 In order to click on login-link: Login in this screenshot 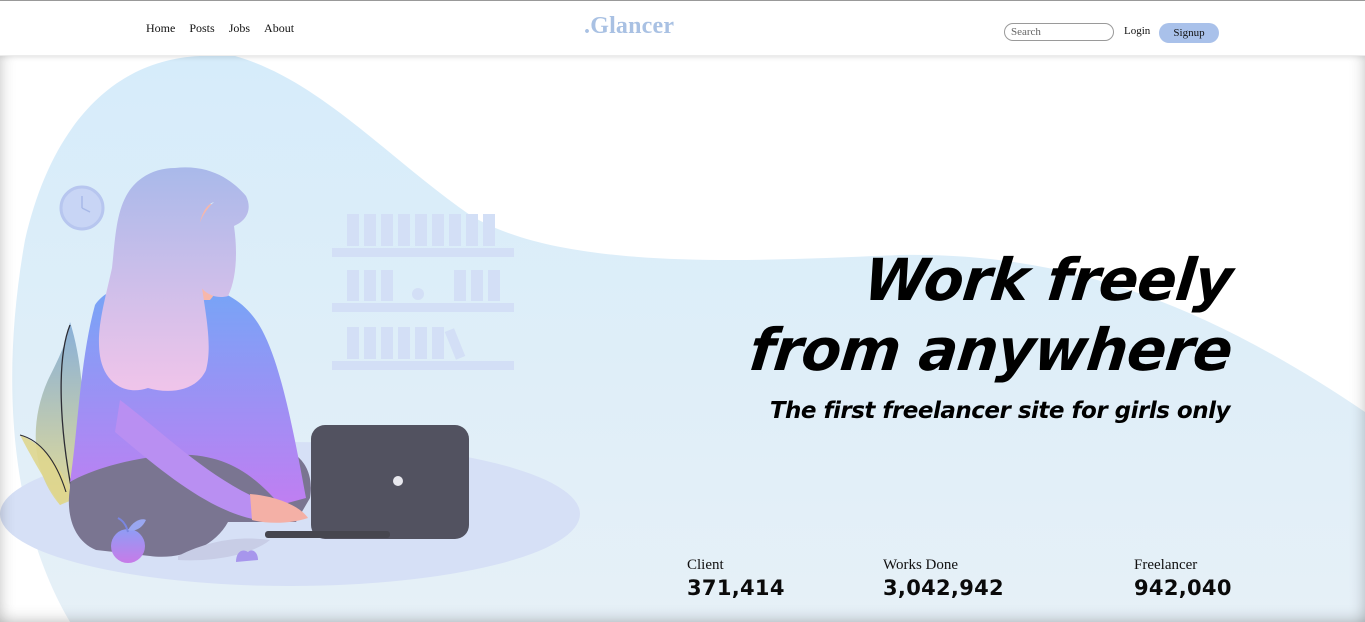, I will do `click(1137, 31)`.